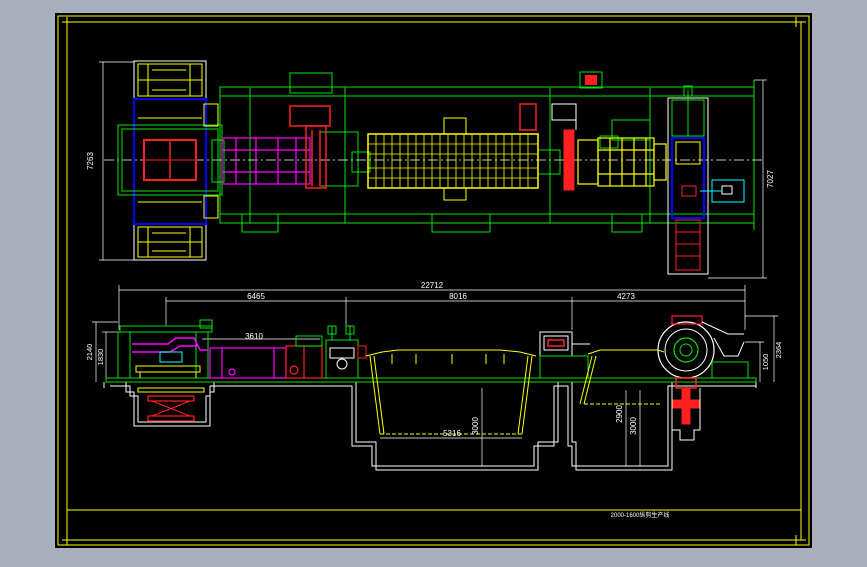  What do you see at coordinates (90, 161) in the screenshot?
I see `plan-dim-left-height: 7263` at bounding box center [90, 161].